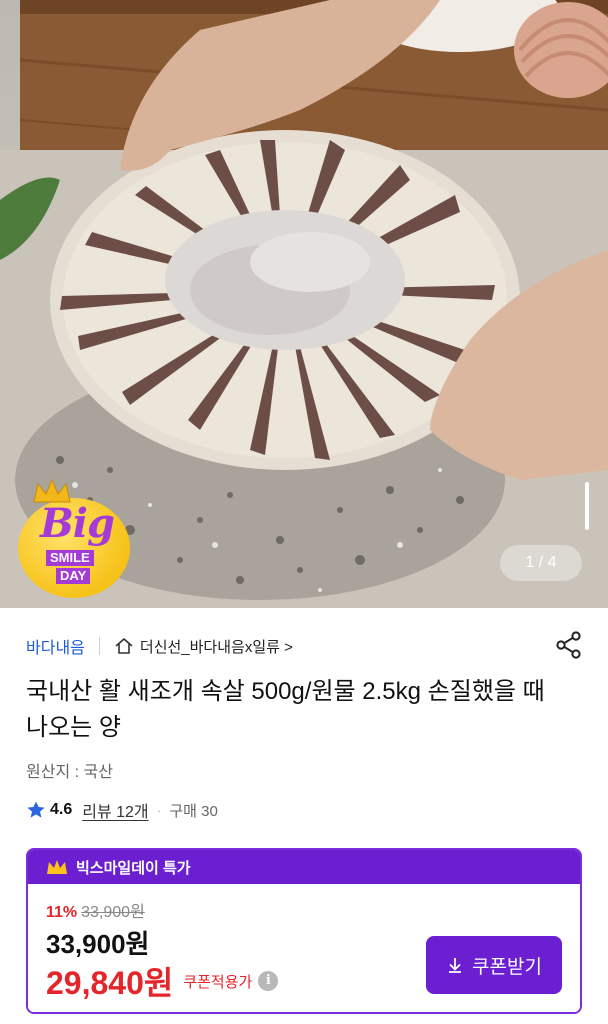 The width and height of the screenshot is (608, 1024). I want to click on get-coupon-button: 쿠폰받기, so click(494, 965).